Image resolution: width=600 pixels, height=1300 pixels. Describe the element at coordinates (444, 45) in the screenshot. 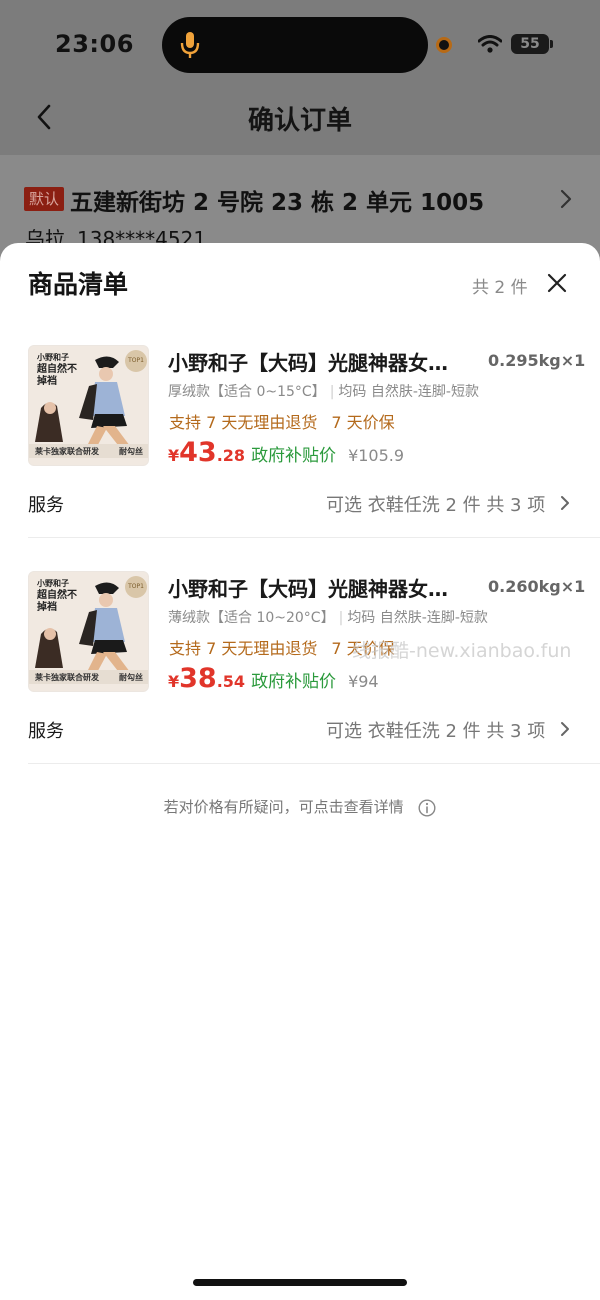

I see `privacy-indicator-icon` at that location.